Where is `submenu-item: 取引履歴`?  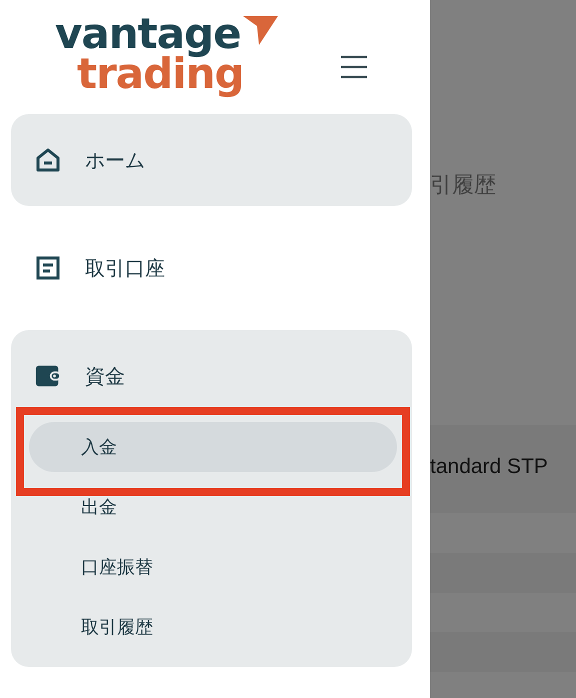 submenu-item: 取引履歴 is located at coordinates (213, 627).